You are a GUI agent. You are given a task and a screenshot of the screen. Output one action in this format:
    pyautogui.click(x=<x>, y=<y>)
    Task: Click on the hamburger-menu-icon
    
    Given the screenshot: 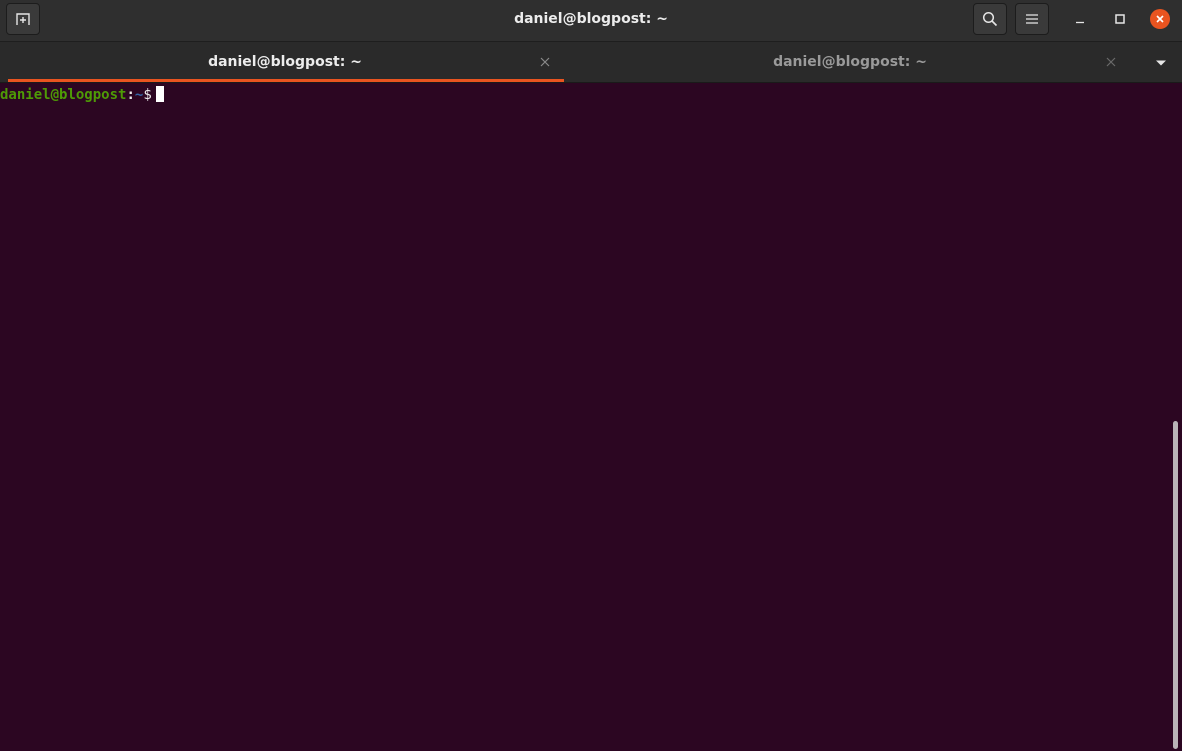 What is the action you would take?
    pyautogui.click(x=1032, y=19)
    